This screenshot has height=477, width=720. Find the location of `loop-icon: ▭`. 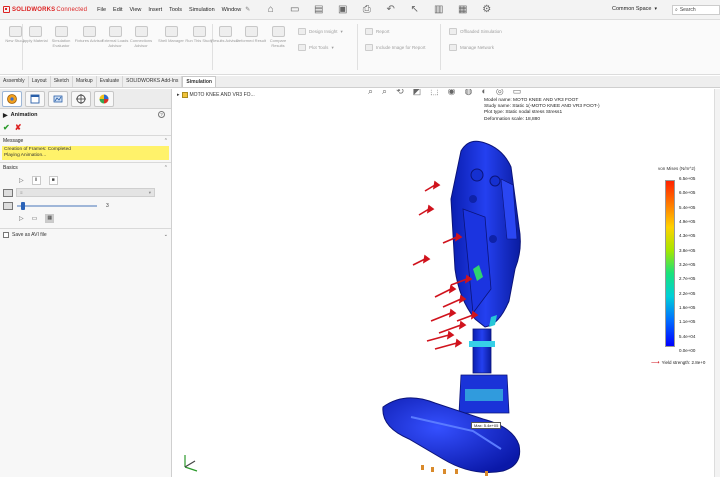

loop-icon: ▭ is located at coordinates (35, 218).